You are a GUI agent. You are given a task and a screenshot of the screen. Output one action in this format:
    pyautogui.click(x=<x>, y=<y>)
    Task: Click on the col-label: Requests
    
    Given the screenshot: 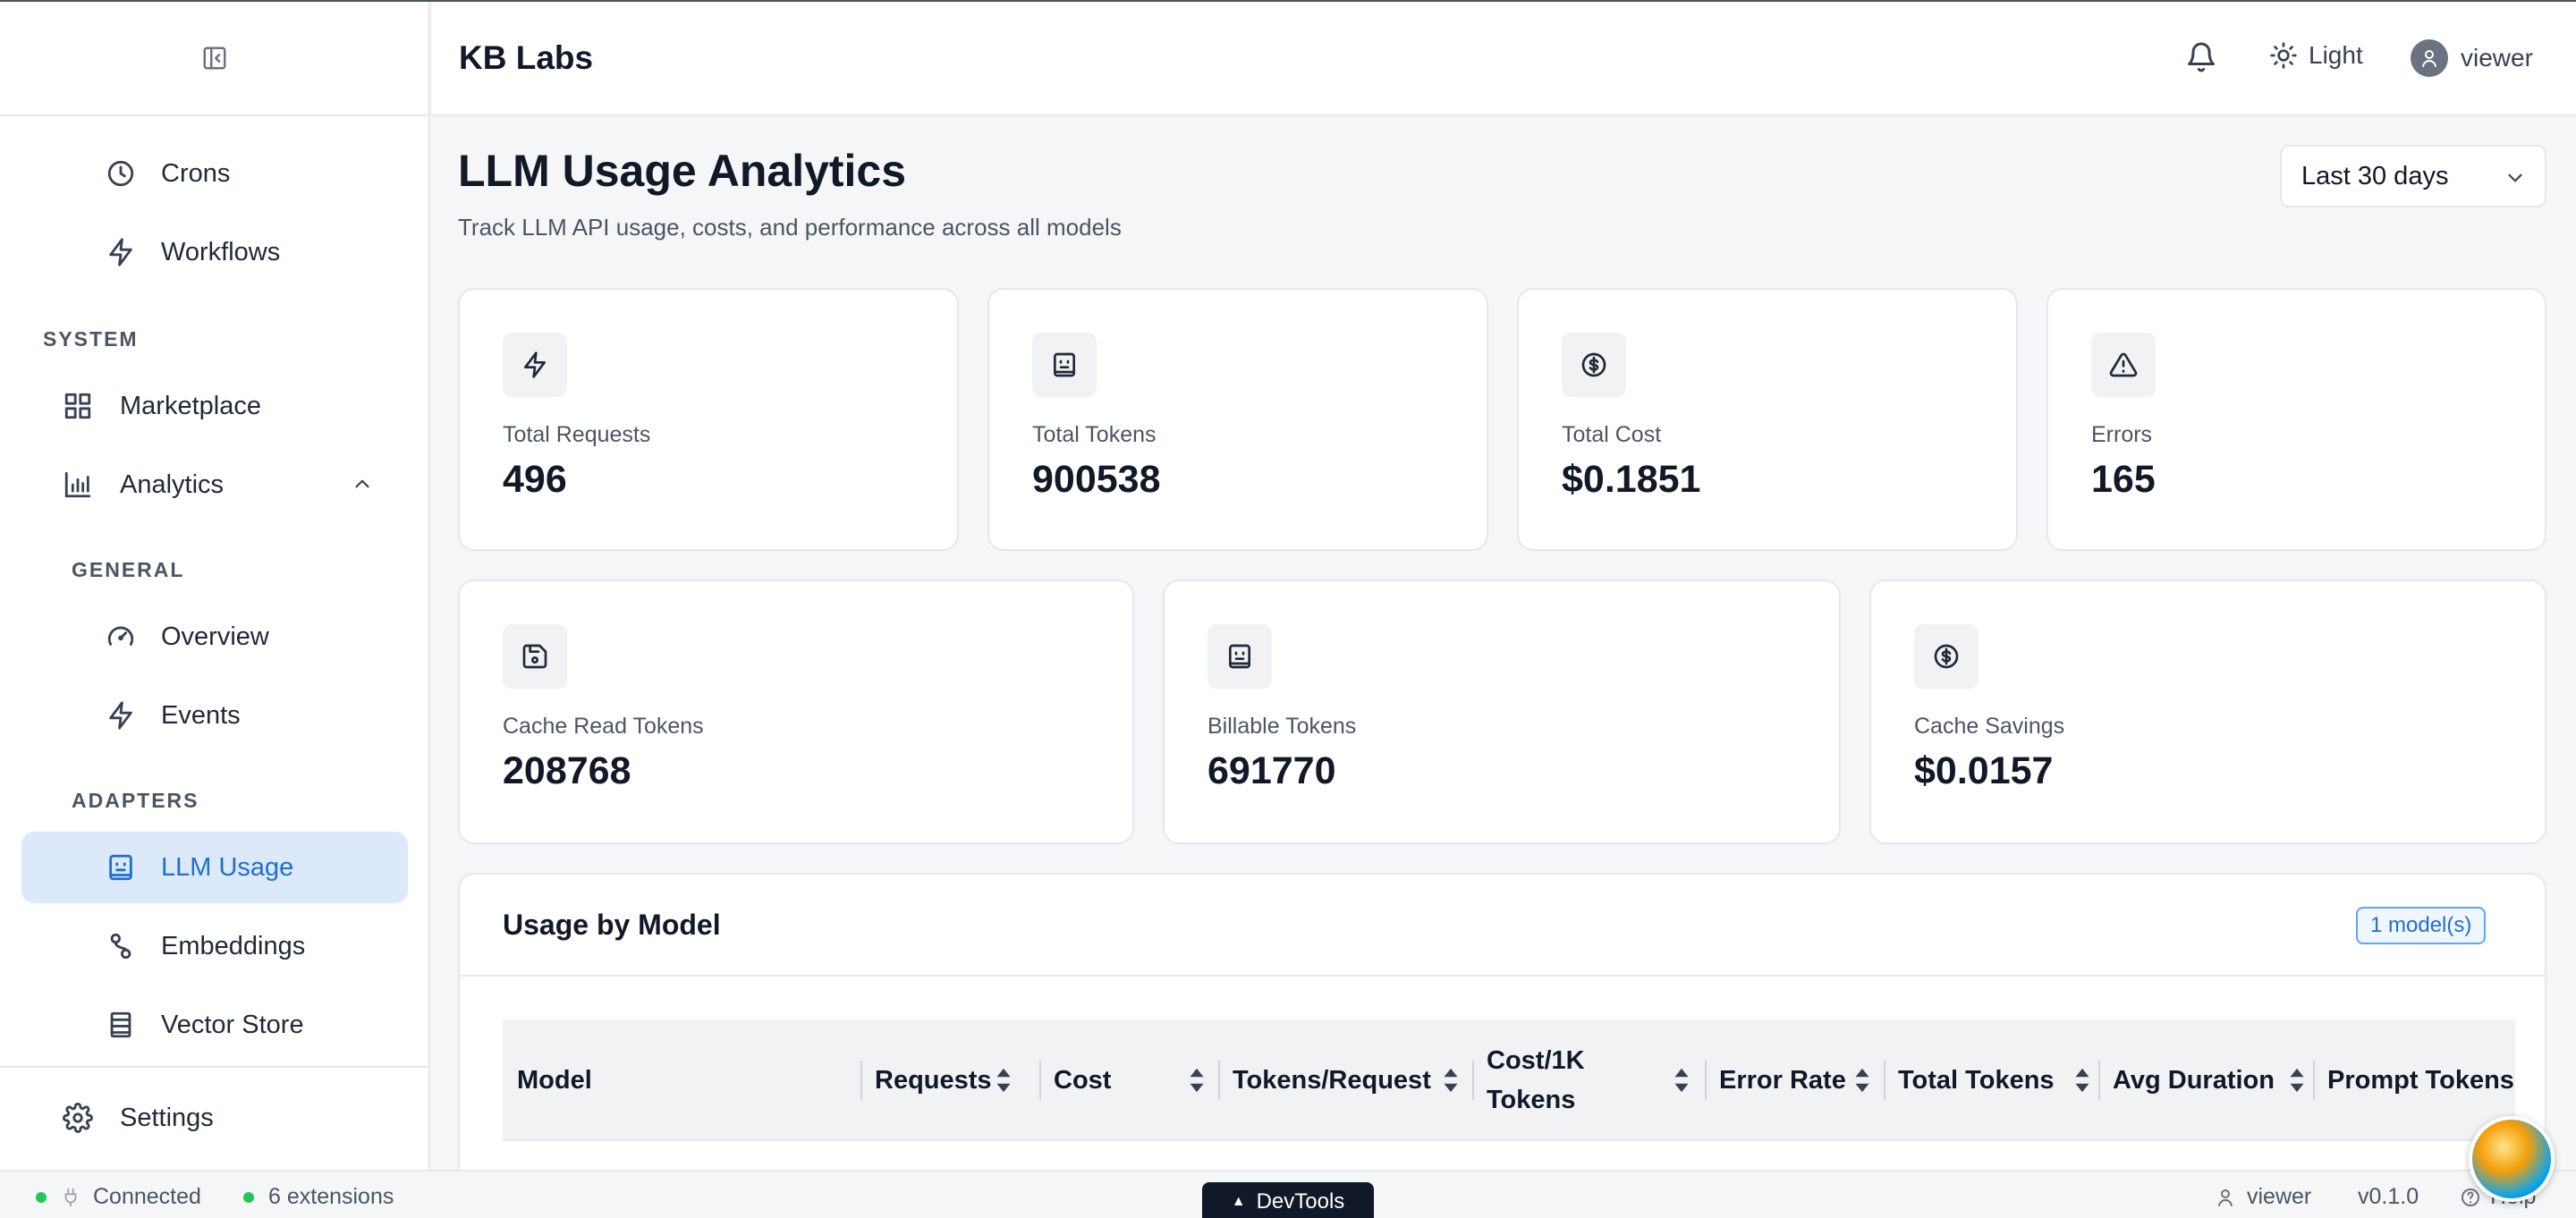 What is the action you would take?
    pyautogui.click(x=933, y=1080)
    